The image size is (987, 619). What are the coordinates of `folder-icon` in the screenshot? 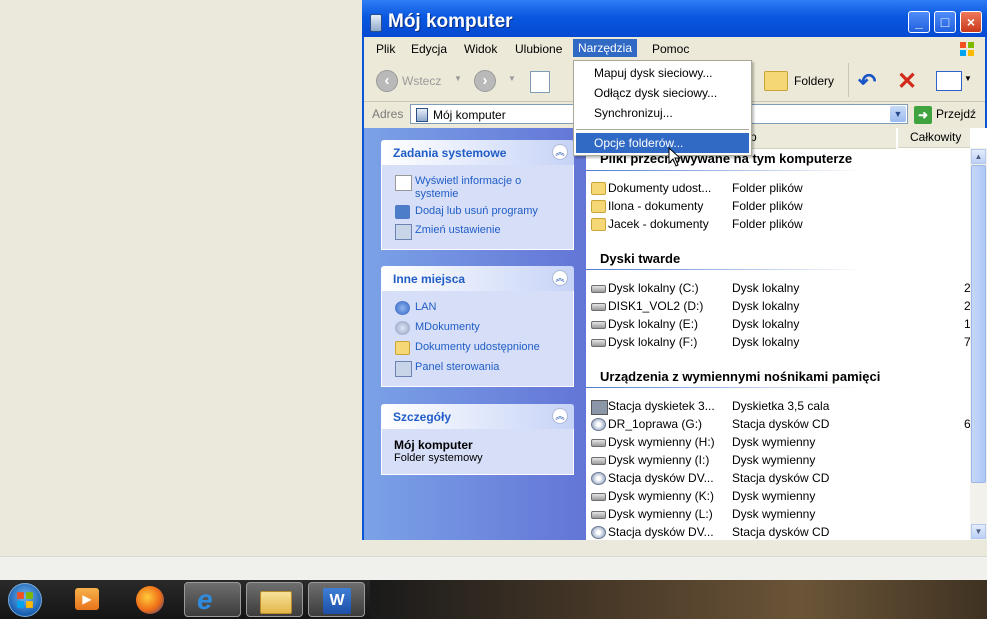 It's located at (598, 188).